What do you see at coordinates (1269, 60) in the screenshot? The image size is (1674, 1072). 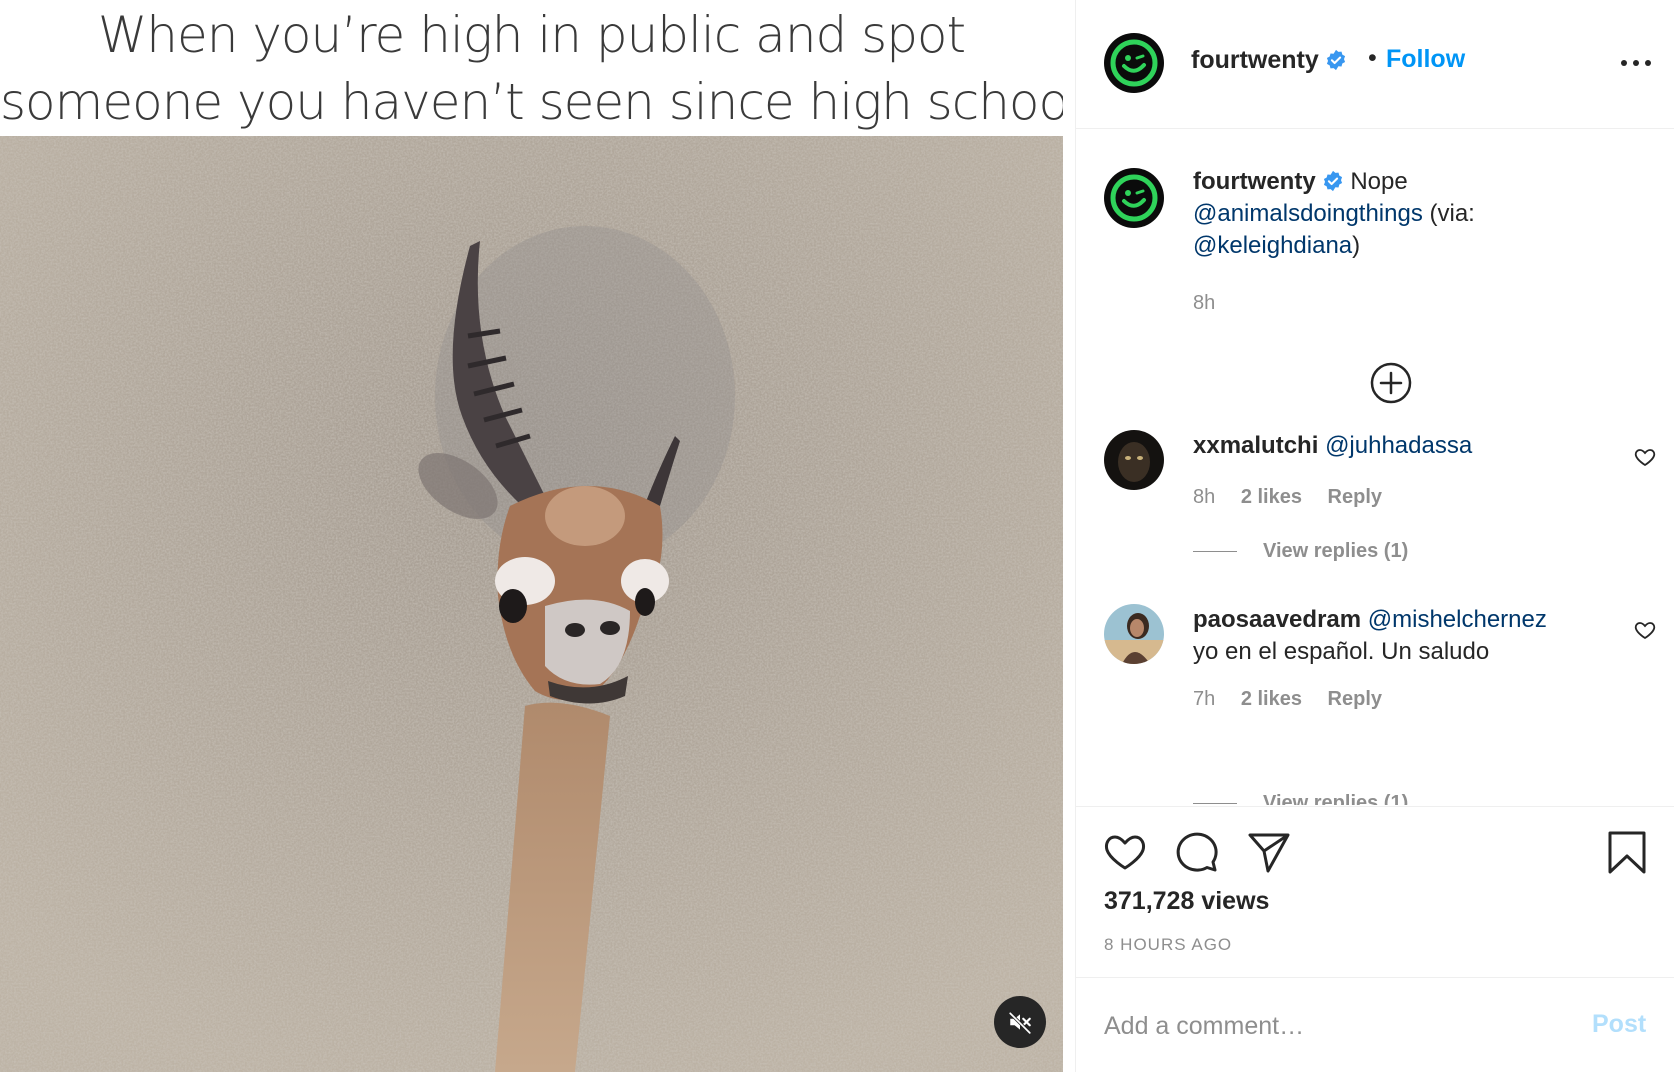 I see `header-username: fourtwenty` at bounding box center [1269, 60].